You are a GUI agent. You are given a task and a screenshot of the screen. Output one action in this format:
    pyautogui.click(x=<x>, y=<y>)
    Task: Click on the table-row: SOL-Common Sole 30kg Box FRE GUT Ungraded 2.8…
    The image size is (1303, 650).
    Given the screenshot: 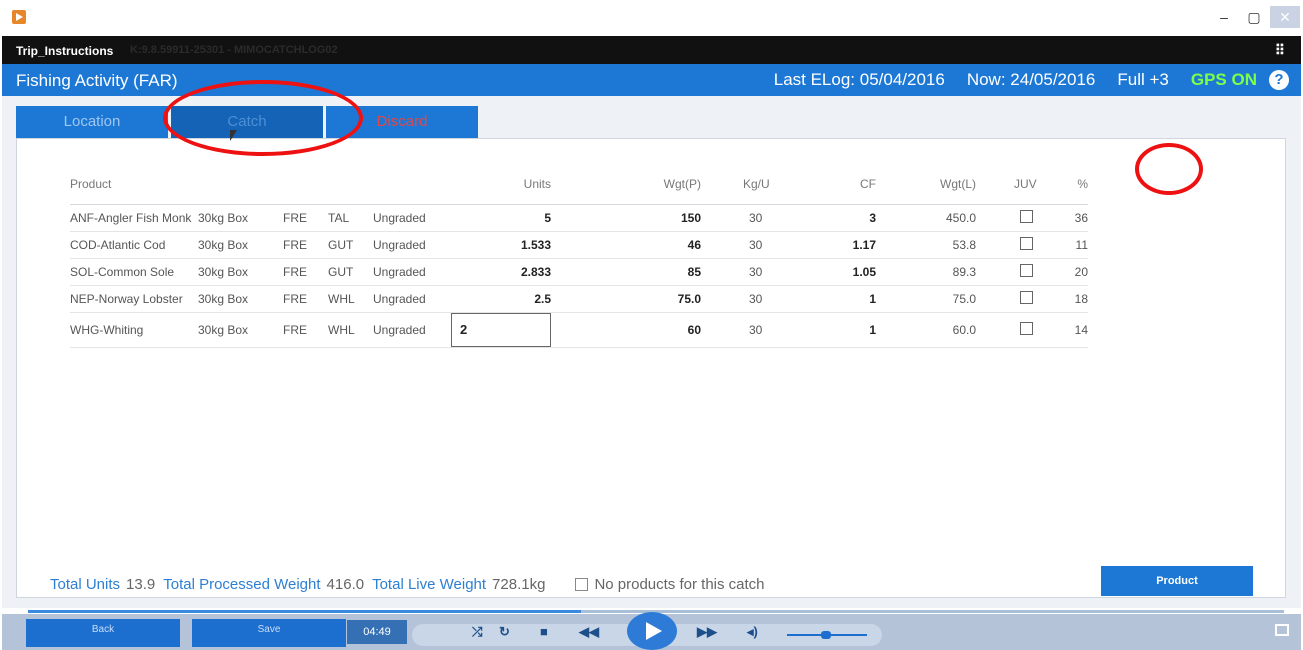 What is the action you would take?
    pyautogui.click(x=579, y=272)
    